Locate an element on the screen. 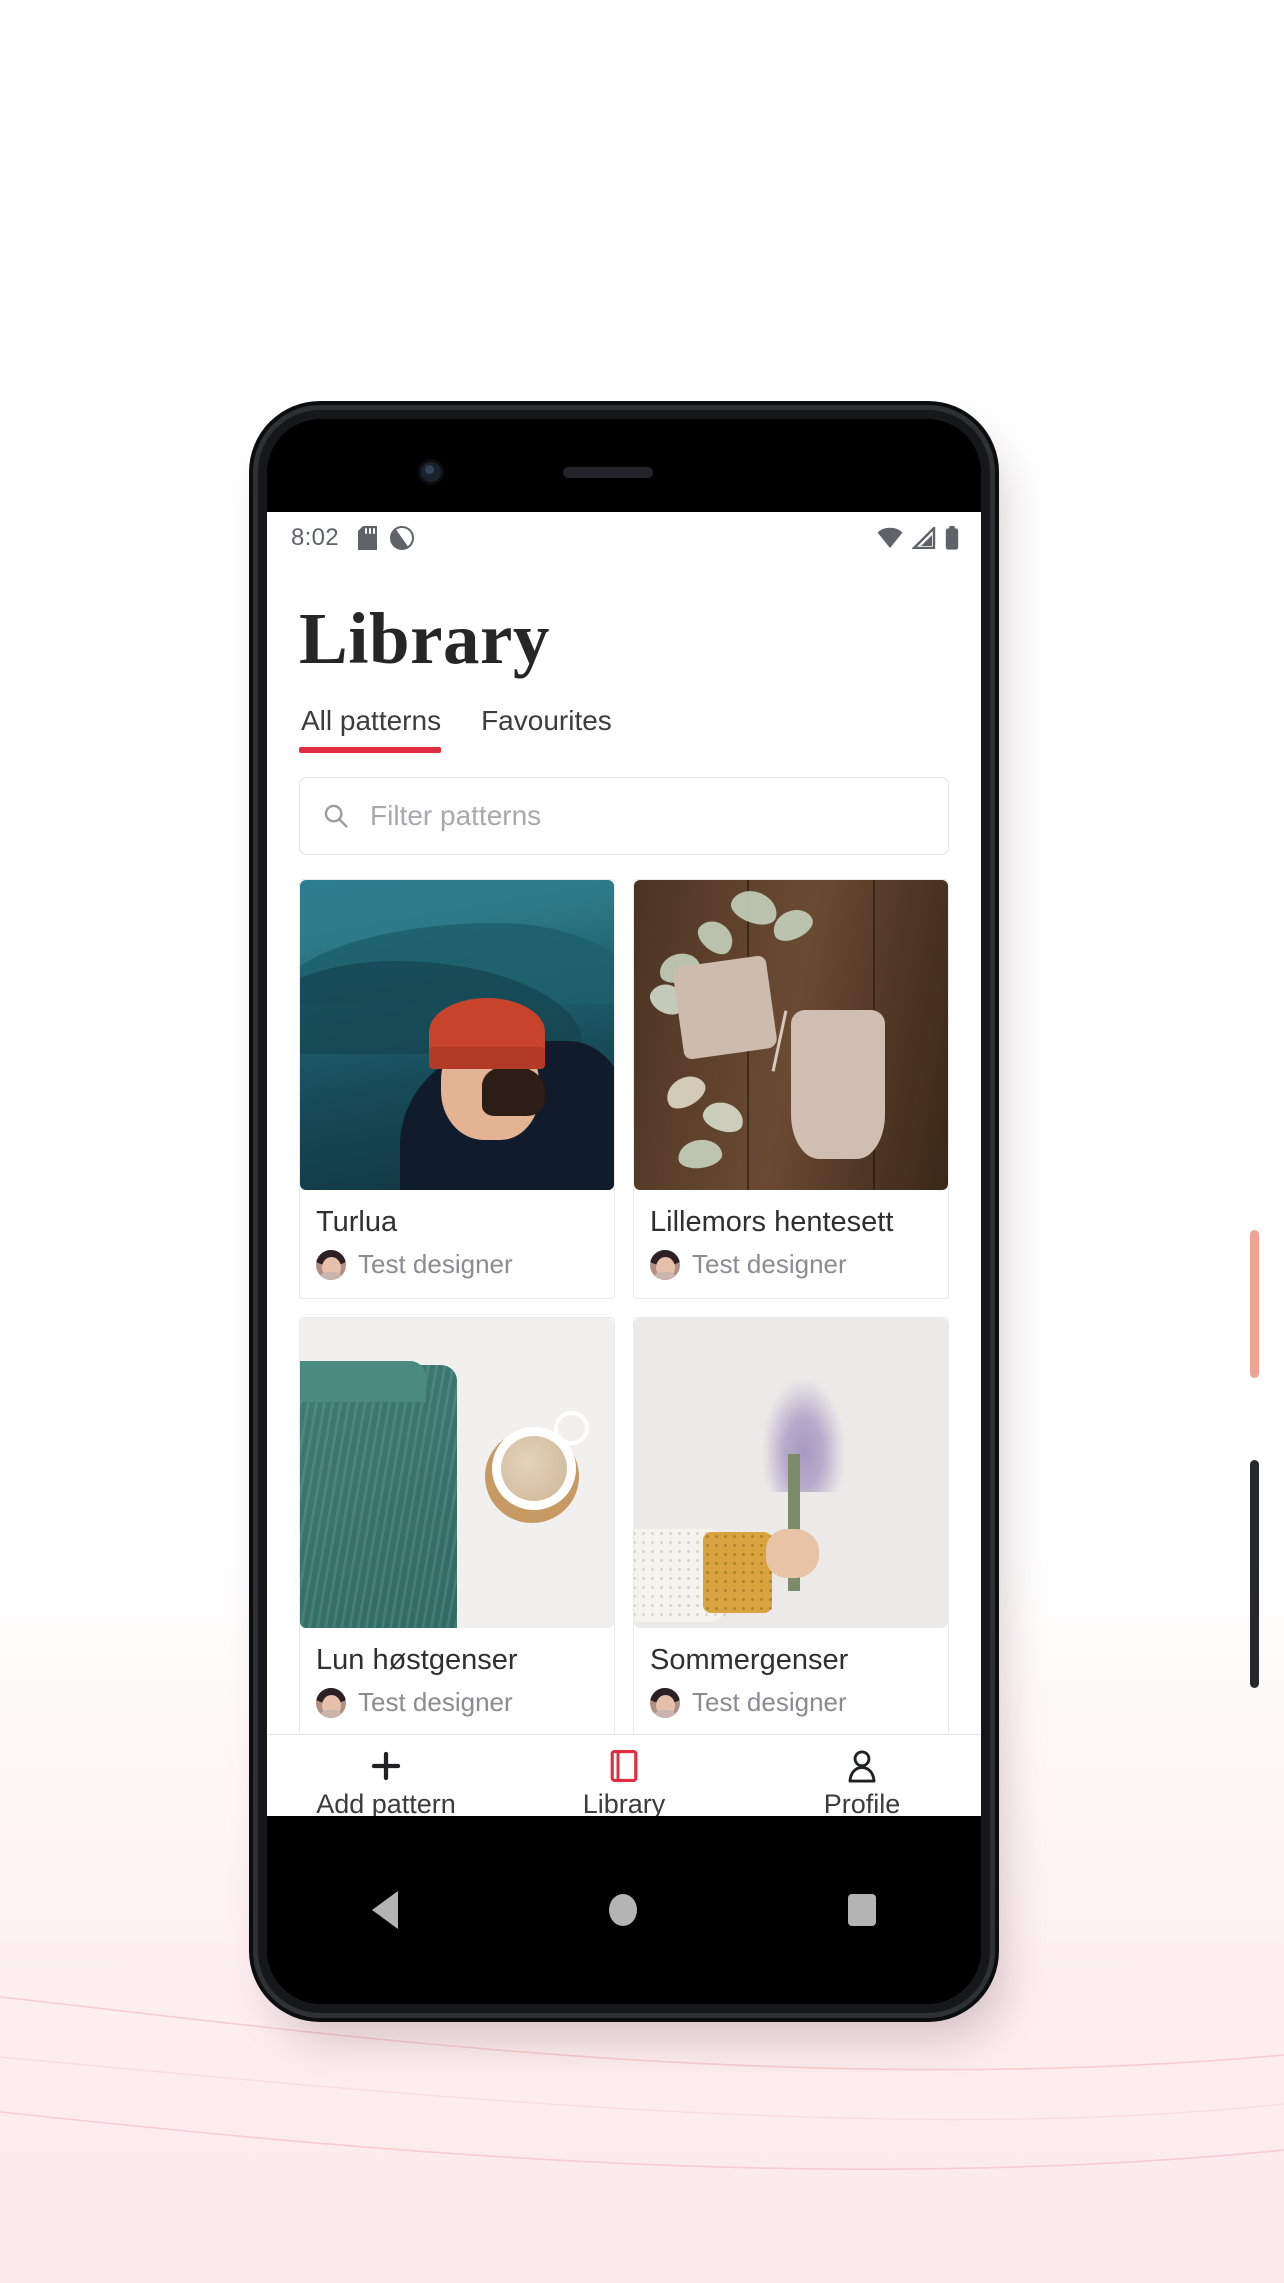  cellular-signal-icon is located at coordinates (924, 538).